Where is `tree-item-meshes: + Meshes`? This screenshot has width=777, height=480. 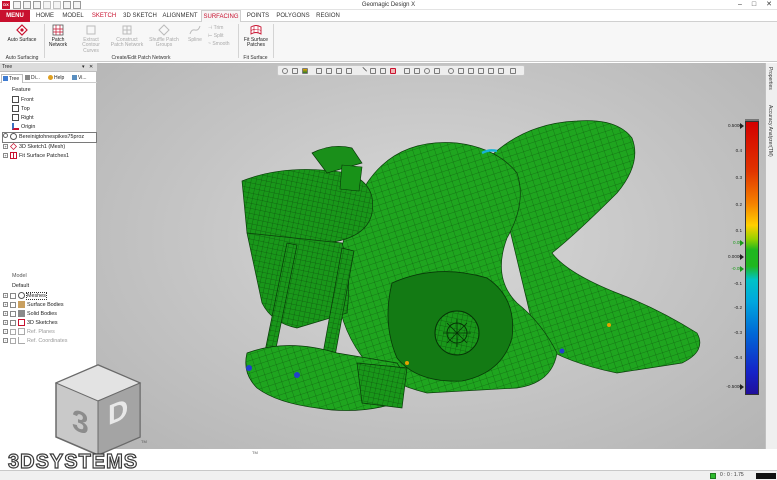
tree-item-meshes: + Meshes is located at coordinates (25, 296).